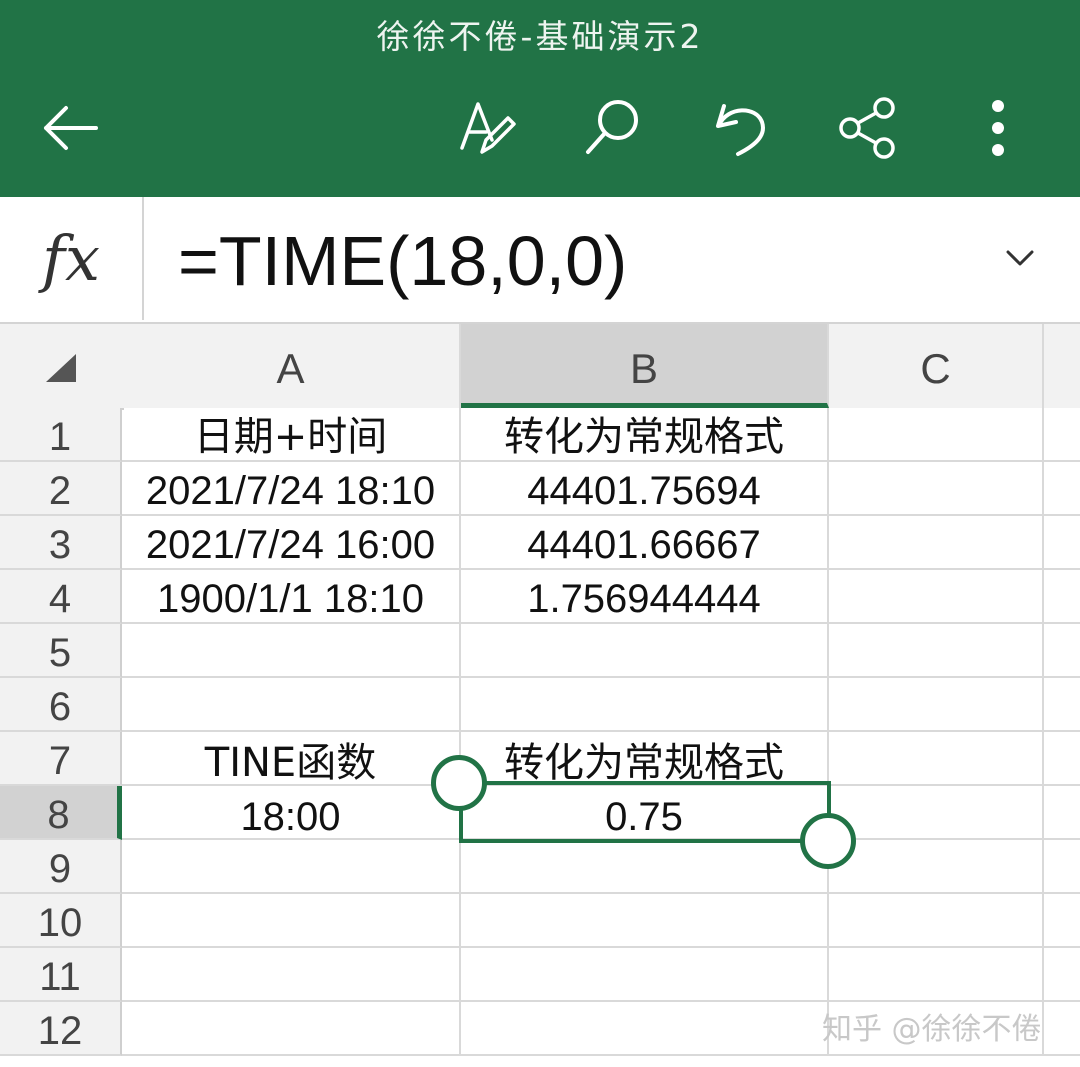 The width and height of the screenshot is (1080, 1067). What do you see at coordinates (645, 759) in the screenshot?
I see `cell-b7: 转化为常规格式` at bounding box center [645, 759].